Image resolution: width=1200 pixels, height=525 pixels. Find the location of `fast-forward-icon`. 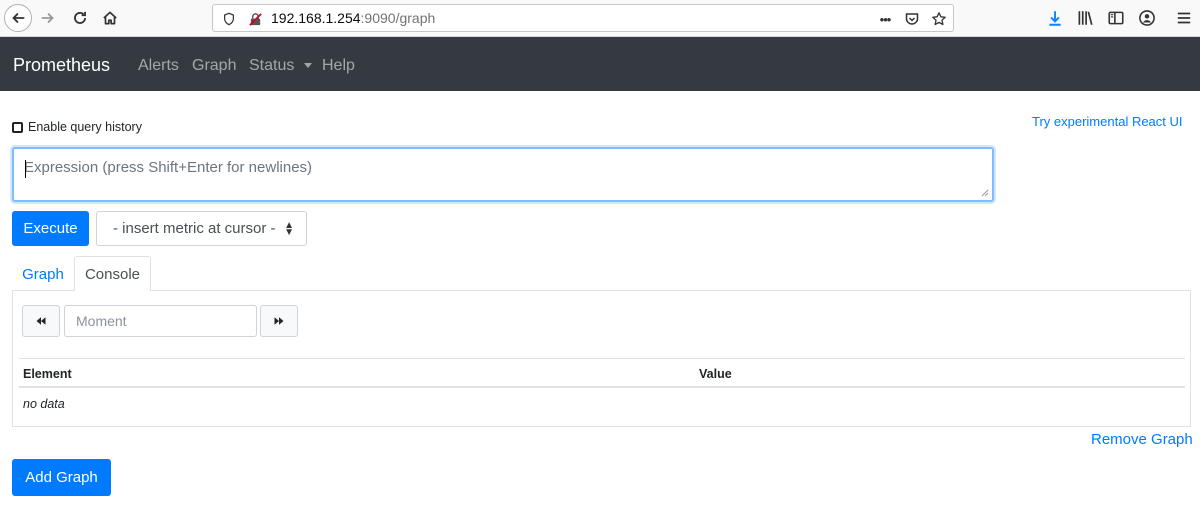

fast-forward-icon is located at coordinates (279, 321).